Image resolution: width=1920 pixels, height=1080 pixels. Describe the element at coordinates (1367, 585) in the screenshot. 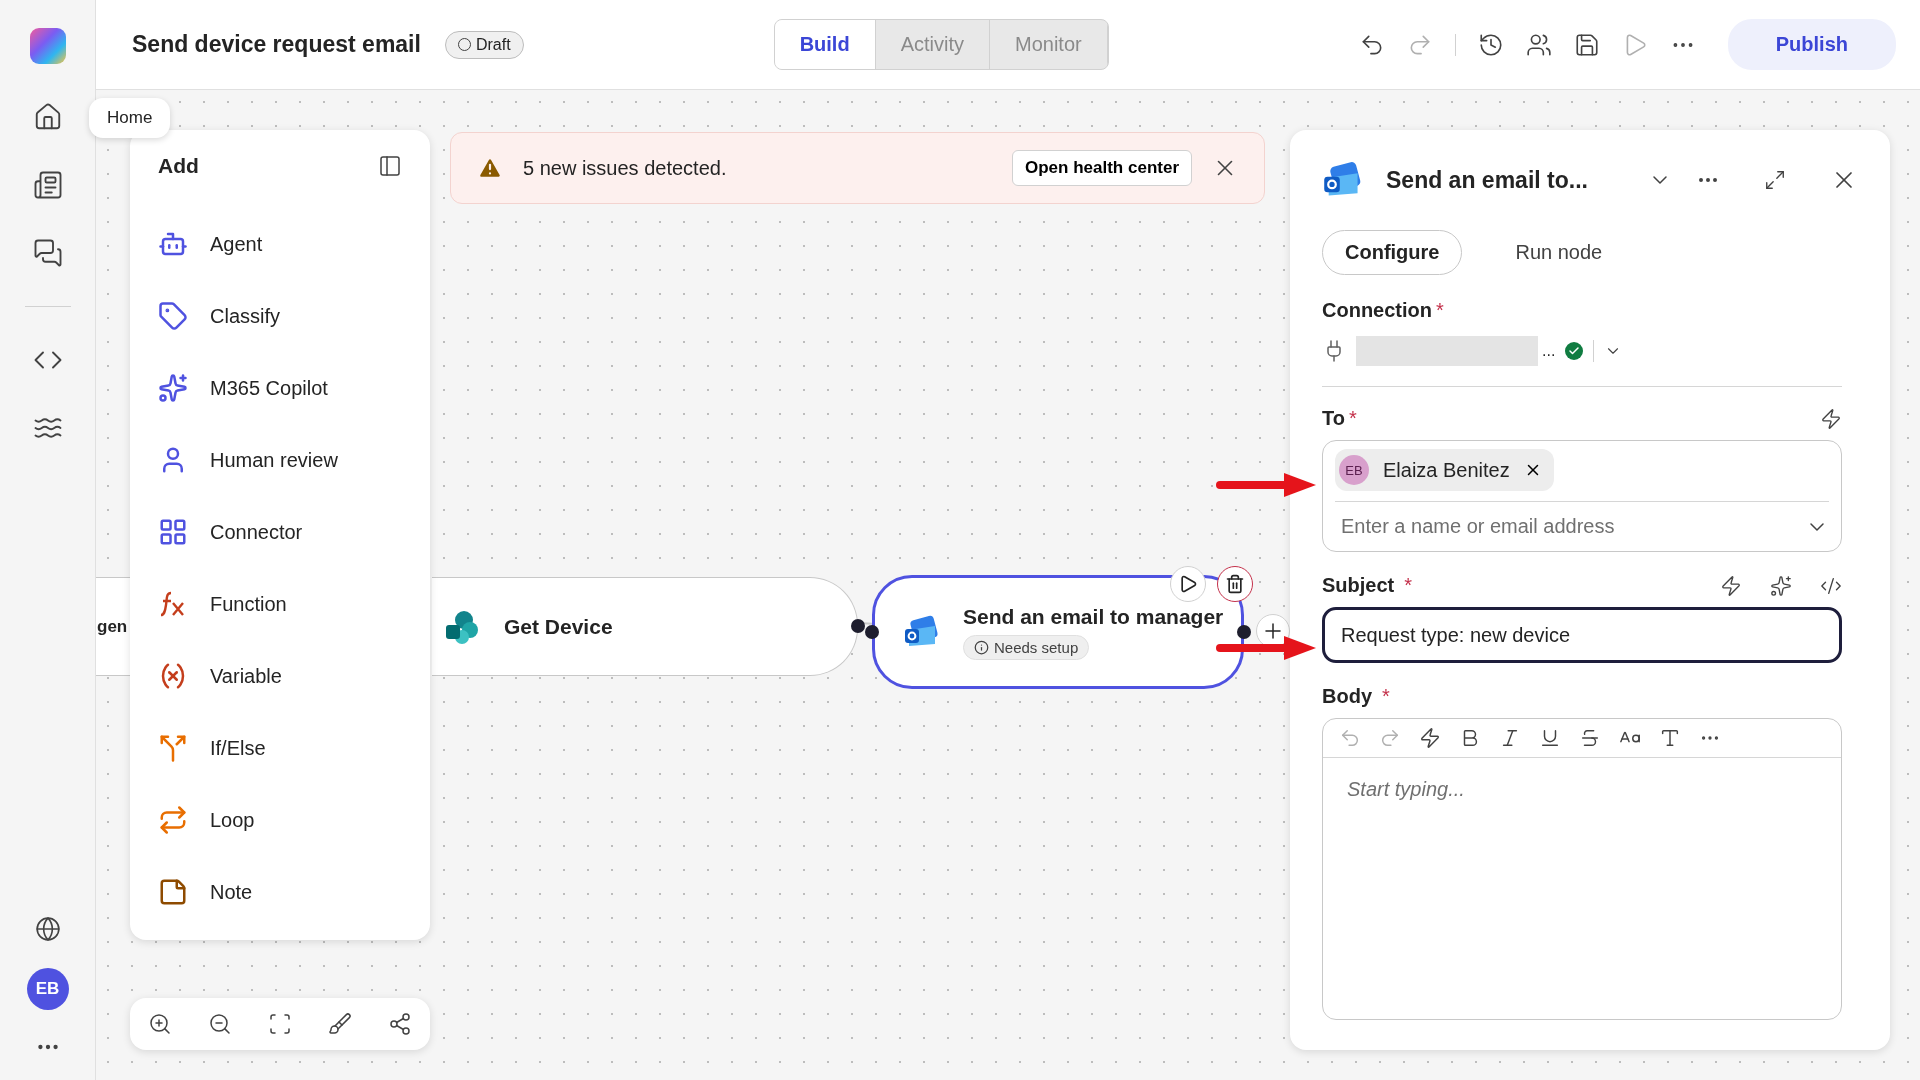

I see `subject-label: Subject *` at that location.